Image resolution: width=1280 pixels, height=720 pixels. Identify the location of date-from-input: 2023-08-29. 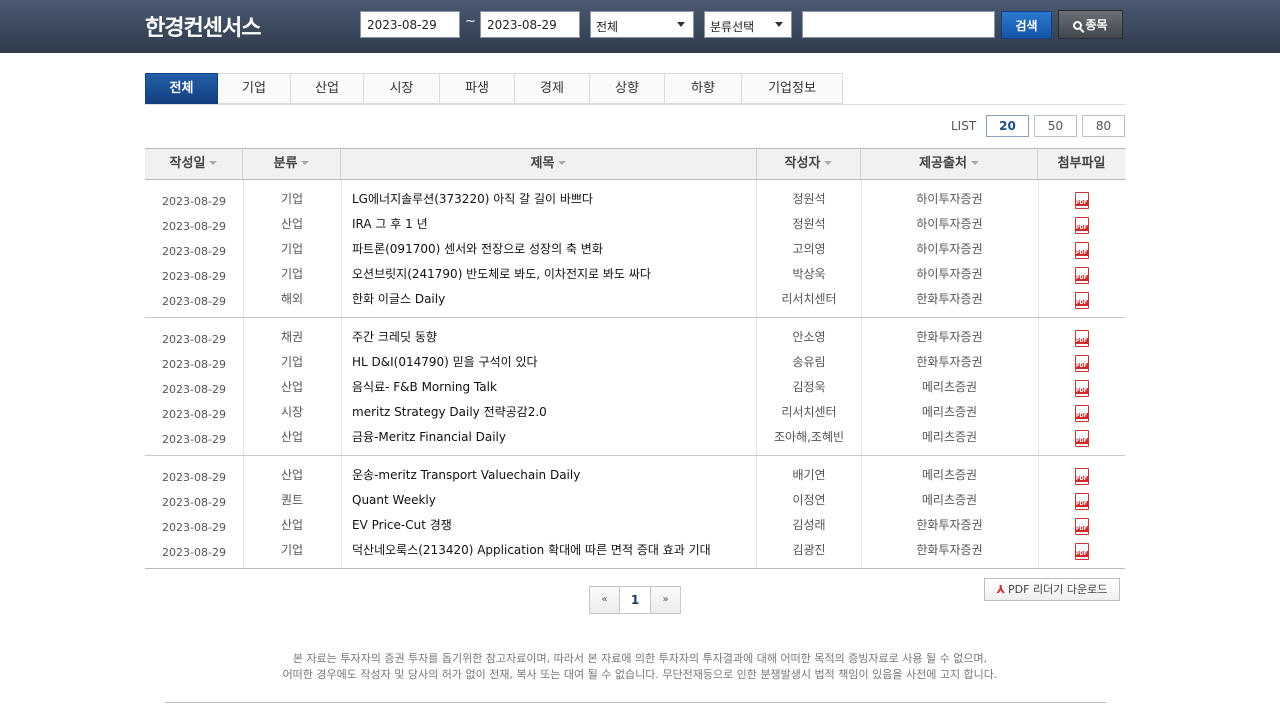
(410, 24).